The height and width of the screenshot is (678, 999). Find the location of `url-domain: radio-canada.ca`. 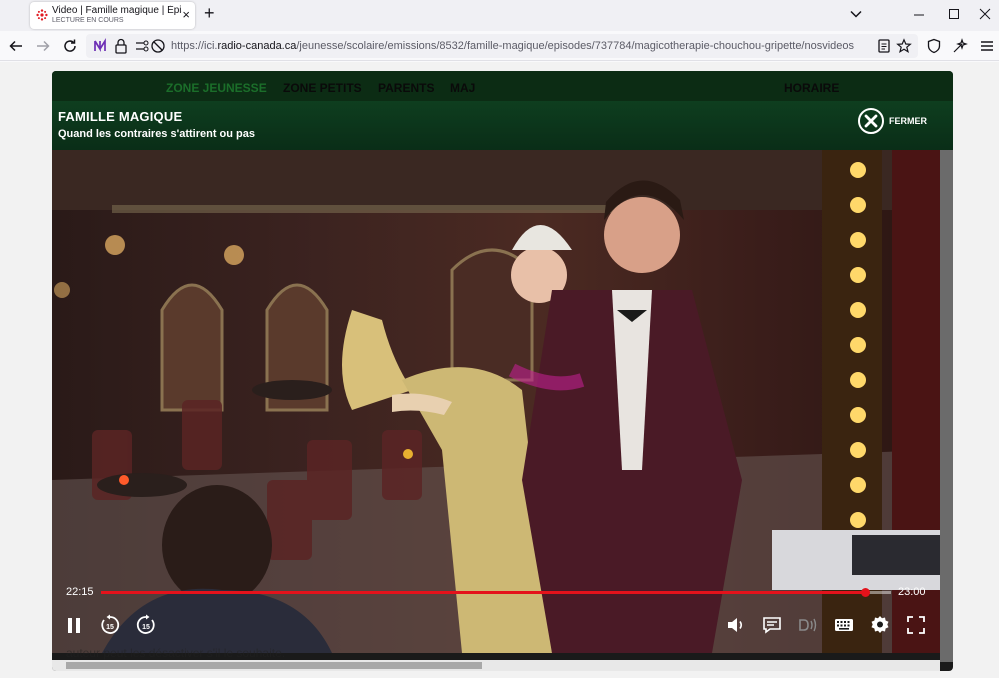

url-domain: radio-canada.ca is located at coordinates (257, 46).